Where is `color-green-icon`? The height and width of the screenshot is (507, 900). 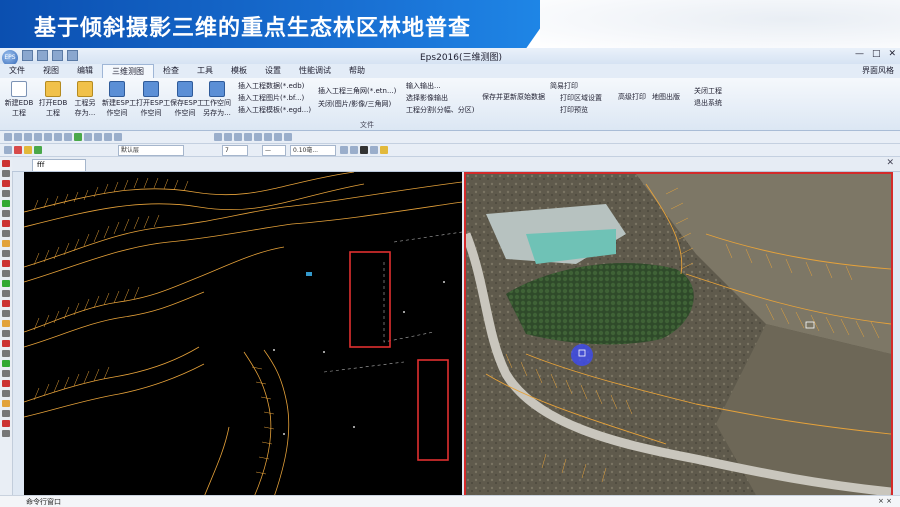
color-green-icon is located at coordinates (38, 150).